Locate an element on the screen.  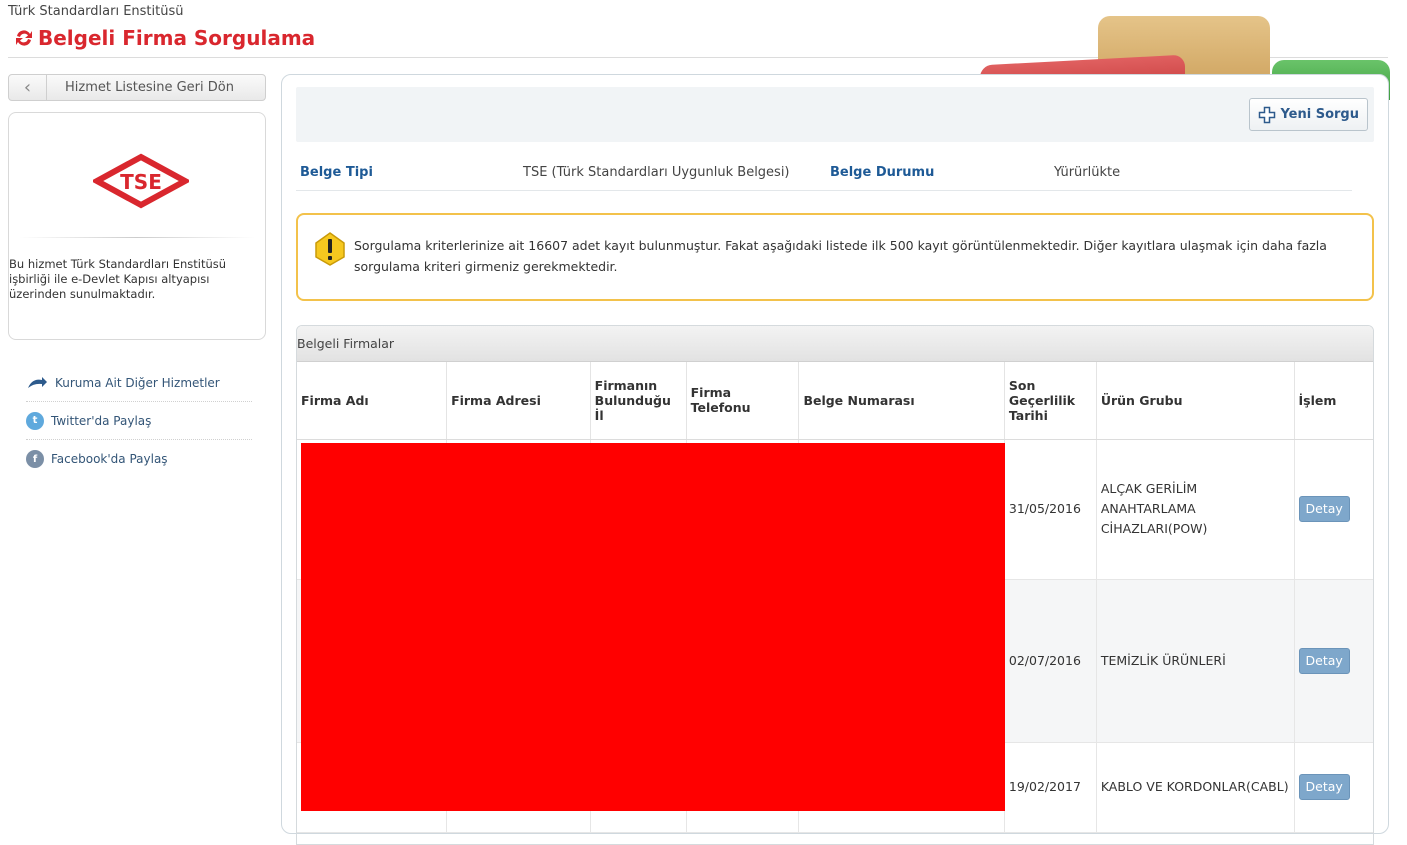
other-services-label: Kuruma Ait Diğer Hizmetler is located at coordinates (137, 382).